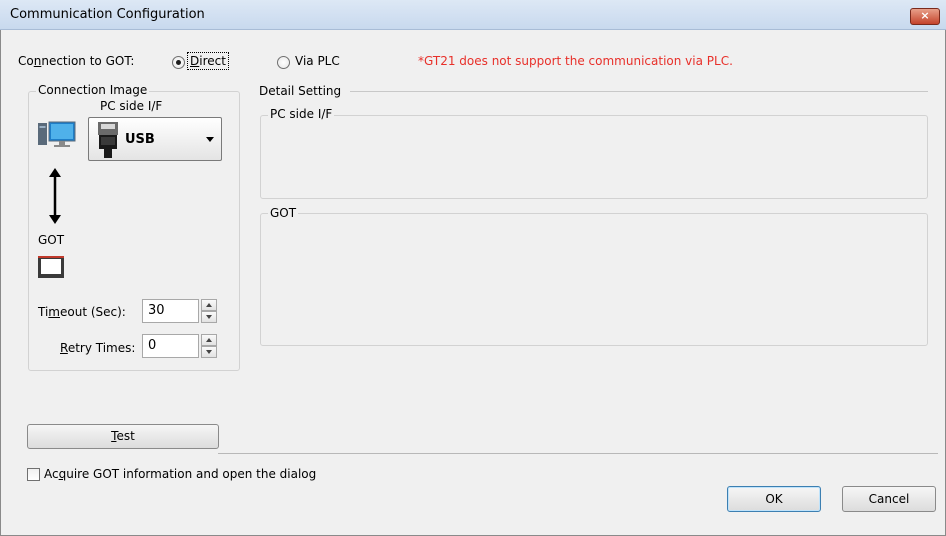 This screenshot has width=946, height=536. What do you see at coordinates (98, 348) in the screenshot?
I see `retry-label: Retry Times:` at bounding box center [98, 348].